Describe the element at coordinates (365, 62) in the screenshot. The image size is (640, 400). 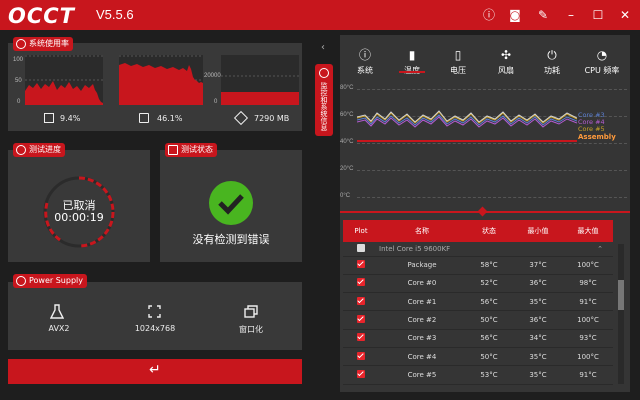
I see `tab-system: ⓘ 系统` at that location.